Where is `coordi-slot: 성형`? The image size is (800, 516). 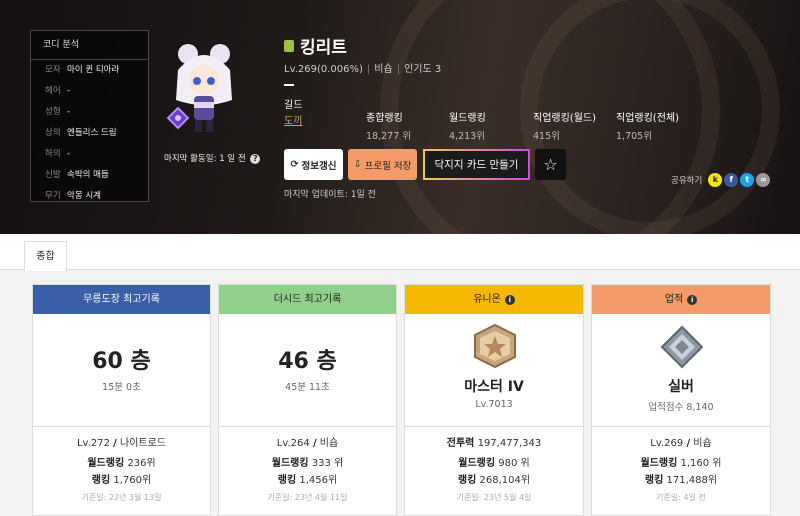 coordi-slot: 성형 is located at coordinates (53, 112).